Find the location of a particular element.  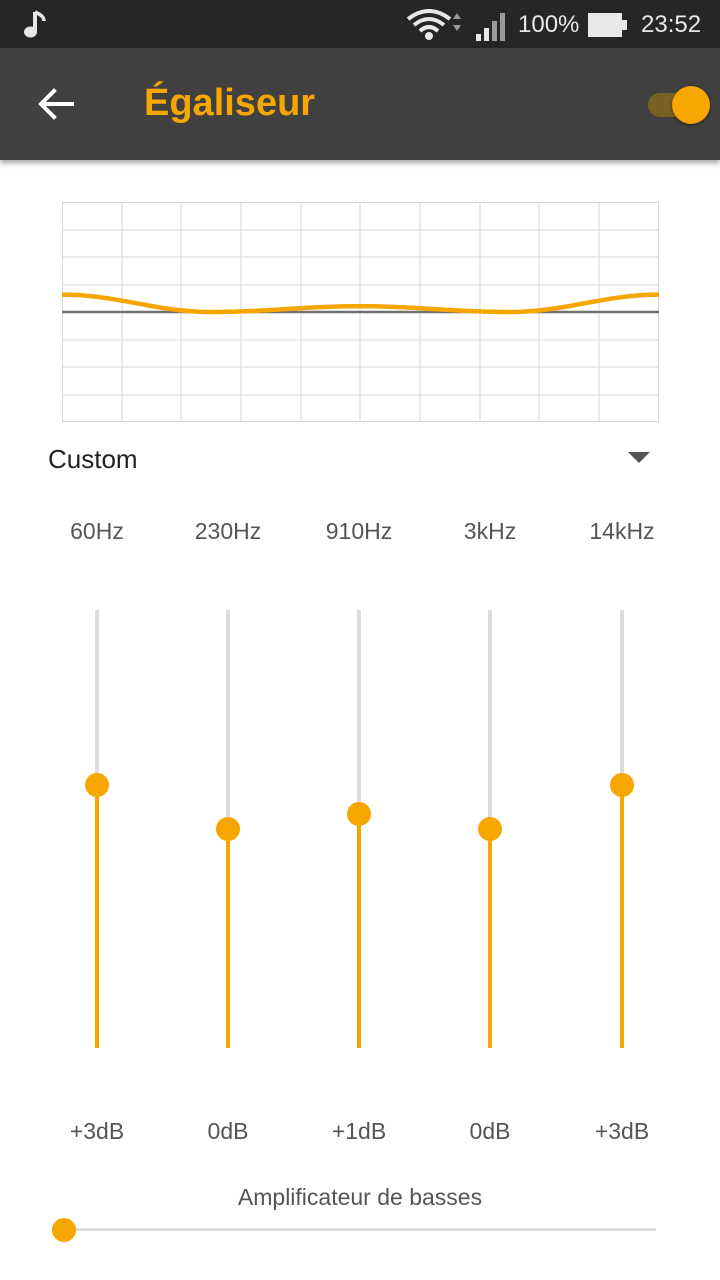

preset-dropdown: Custom is located at coordinates (358, 458).